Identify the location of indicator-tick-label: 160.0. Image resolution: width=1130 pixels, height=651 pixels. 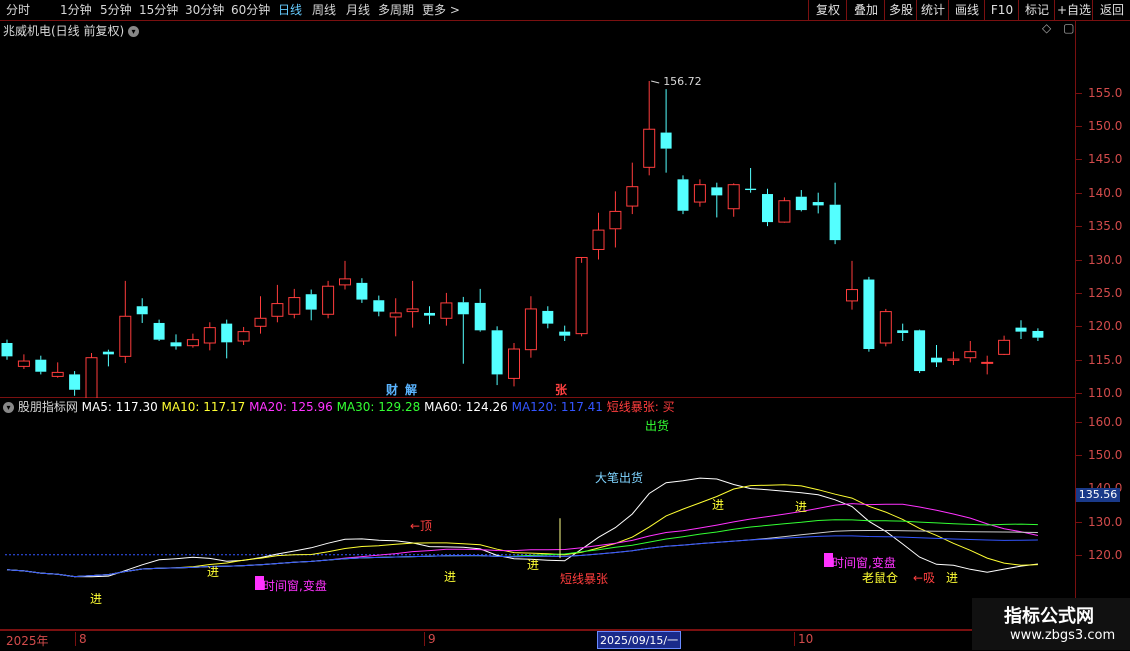
(1105, 422).